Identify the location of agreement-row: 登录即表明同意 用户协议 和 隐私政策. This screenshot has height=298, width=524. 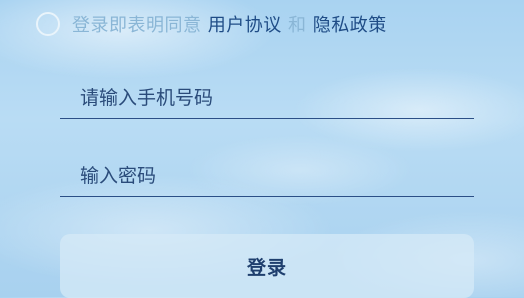
(211, 24).